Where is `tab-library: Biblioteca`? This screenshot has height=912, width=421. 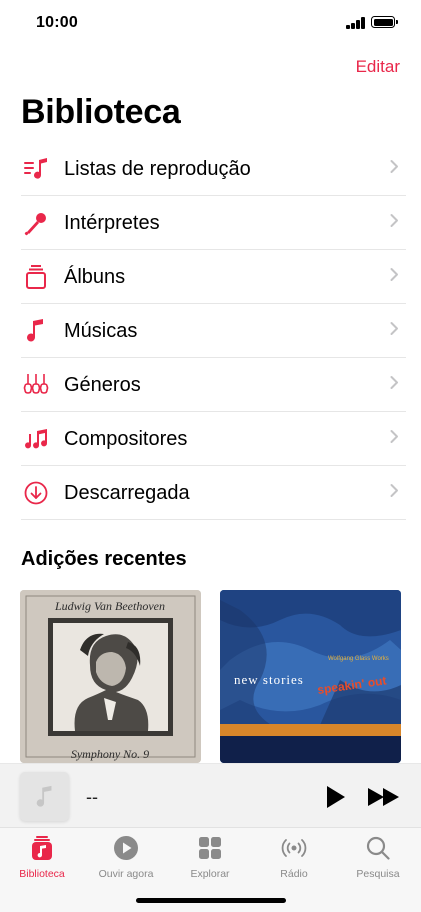 tab-library: Biblioteca is located at coordinates (42, 857).